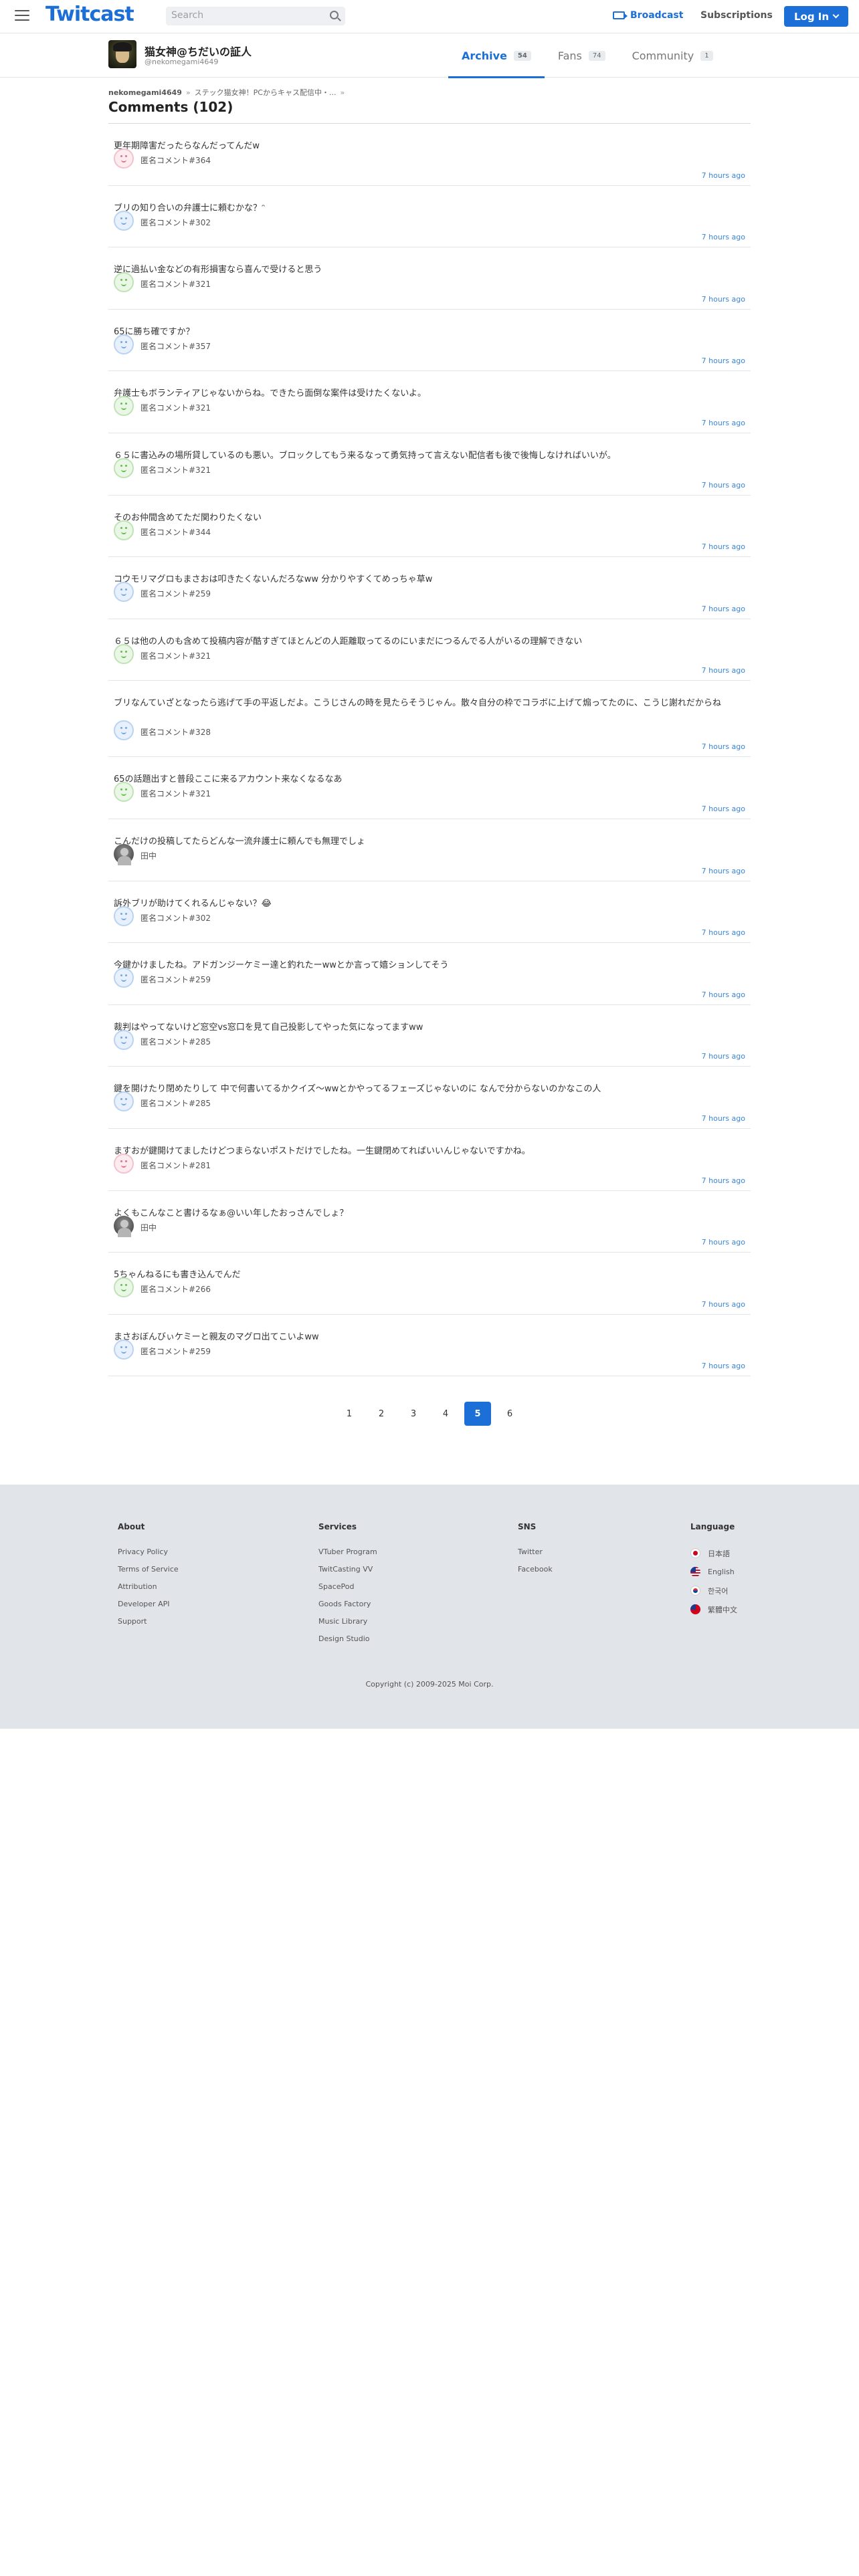  Describe the element at coordinates (347, 1553) in the screenshot. I see `footer-link: VTuber Program` at that location.